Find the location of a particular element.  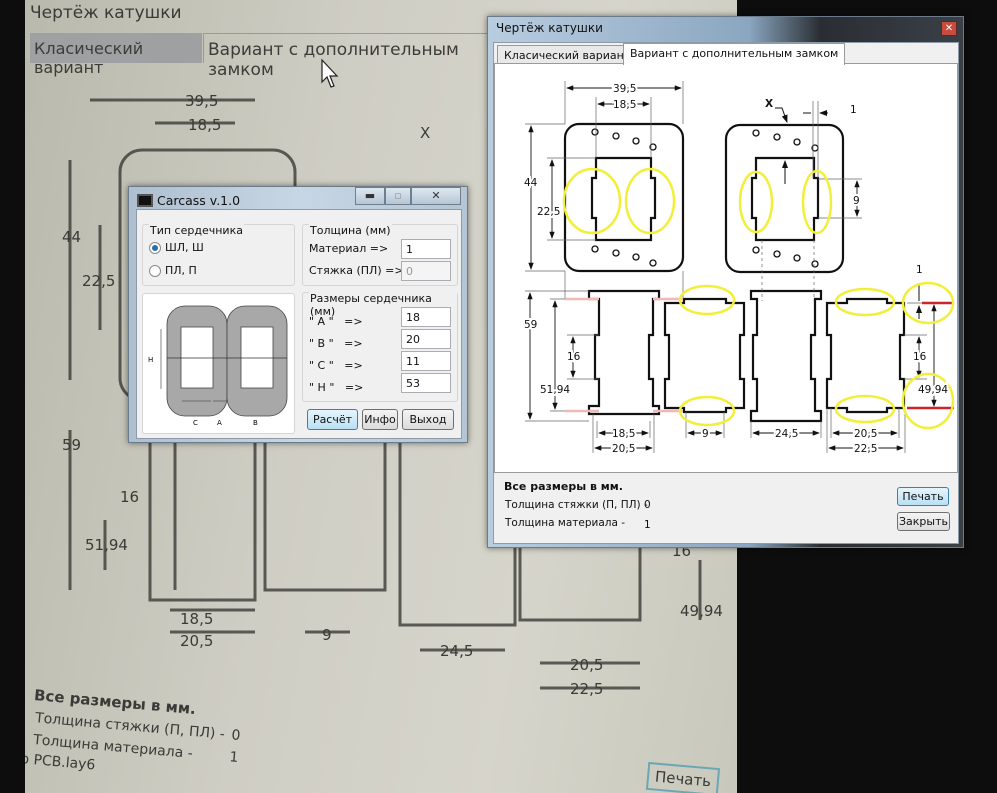

maximize-icon: ▫ is located at coordinates (398, 196).